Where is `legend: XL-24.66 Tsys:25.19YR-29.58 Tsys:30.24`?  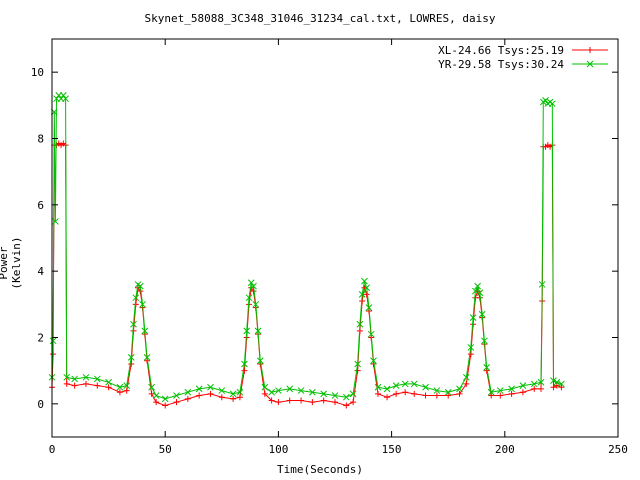 legend: XL-24.66 Tsys:25.19YR-29.58 Tsys:30.24 is located at coordinates (523, 57).